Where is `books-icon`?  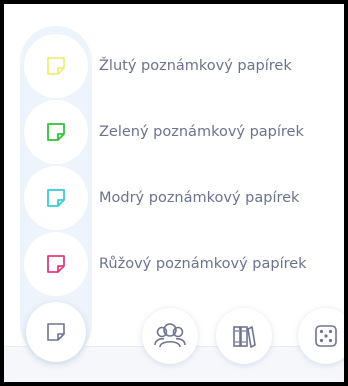
books-icon is located at coordinates (244, 337).